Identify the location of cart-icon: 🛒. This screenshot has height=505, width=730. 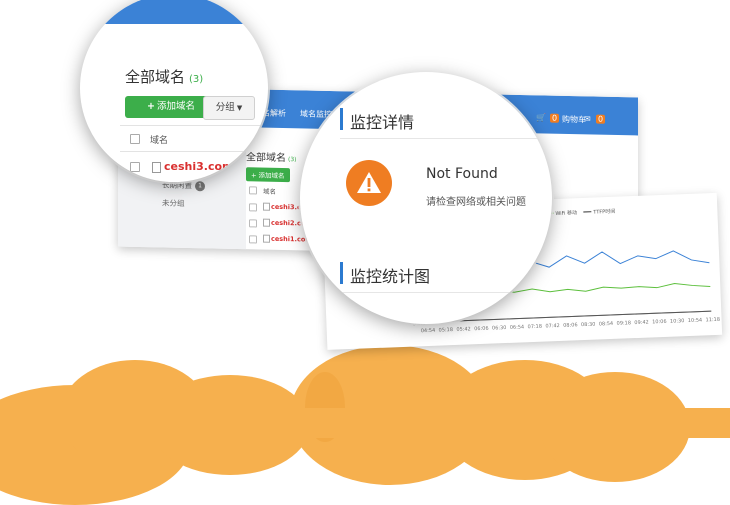
(541, 117).